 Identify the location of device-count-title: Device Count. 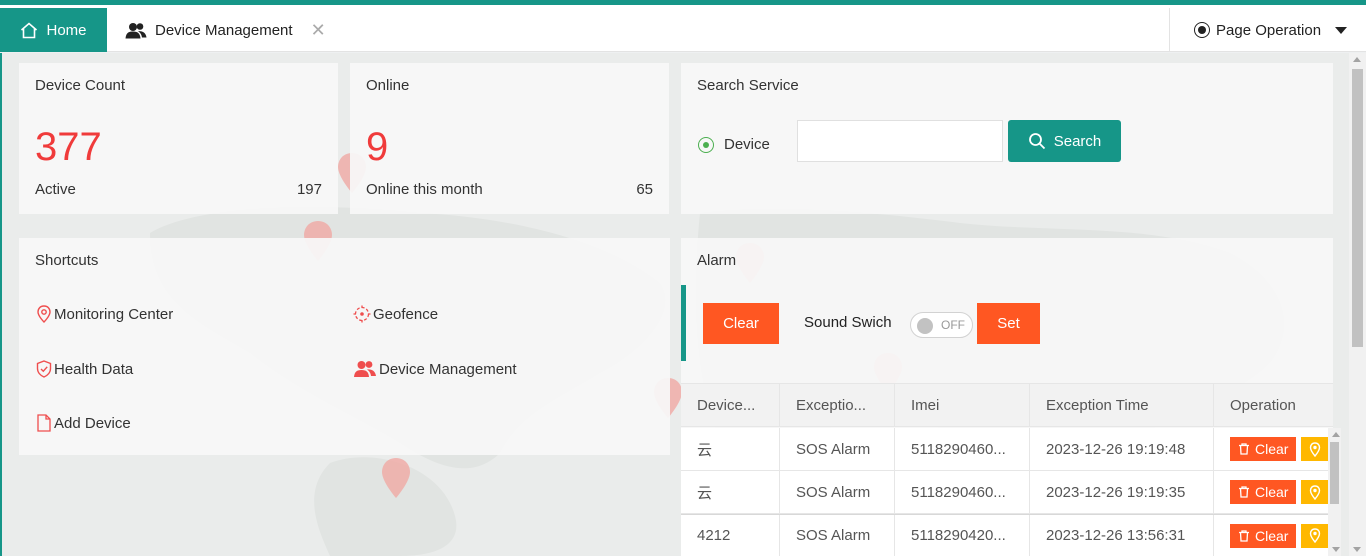
(80, 85).